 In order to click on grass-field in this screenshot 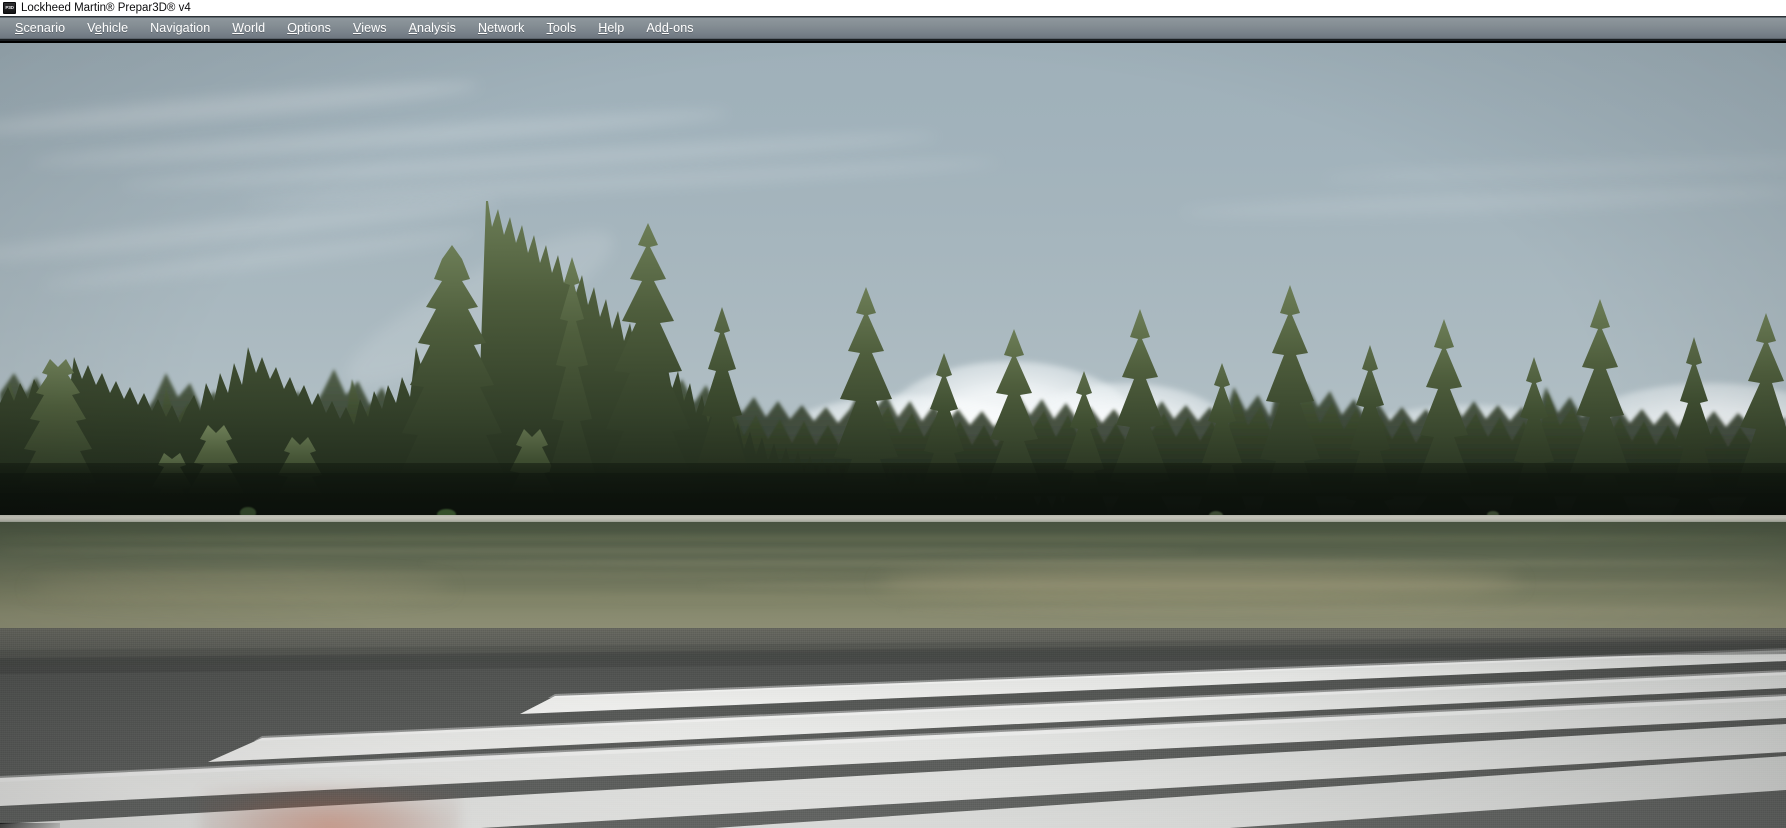, I will do `click(893, 578)`.